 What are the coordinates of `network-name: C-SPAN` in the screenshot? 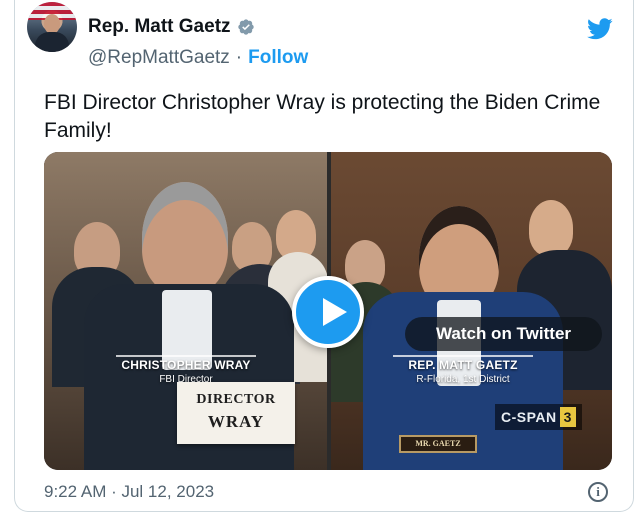 It's located at (529, 417).